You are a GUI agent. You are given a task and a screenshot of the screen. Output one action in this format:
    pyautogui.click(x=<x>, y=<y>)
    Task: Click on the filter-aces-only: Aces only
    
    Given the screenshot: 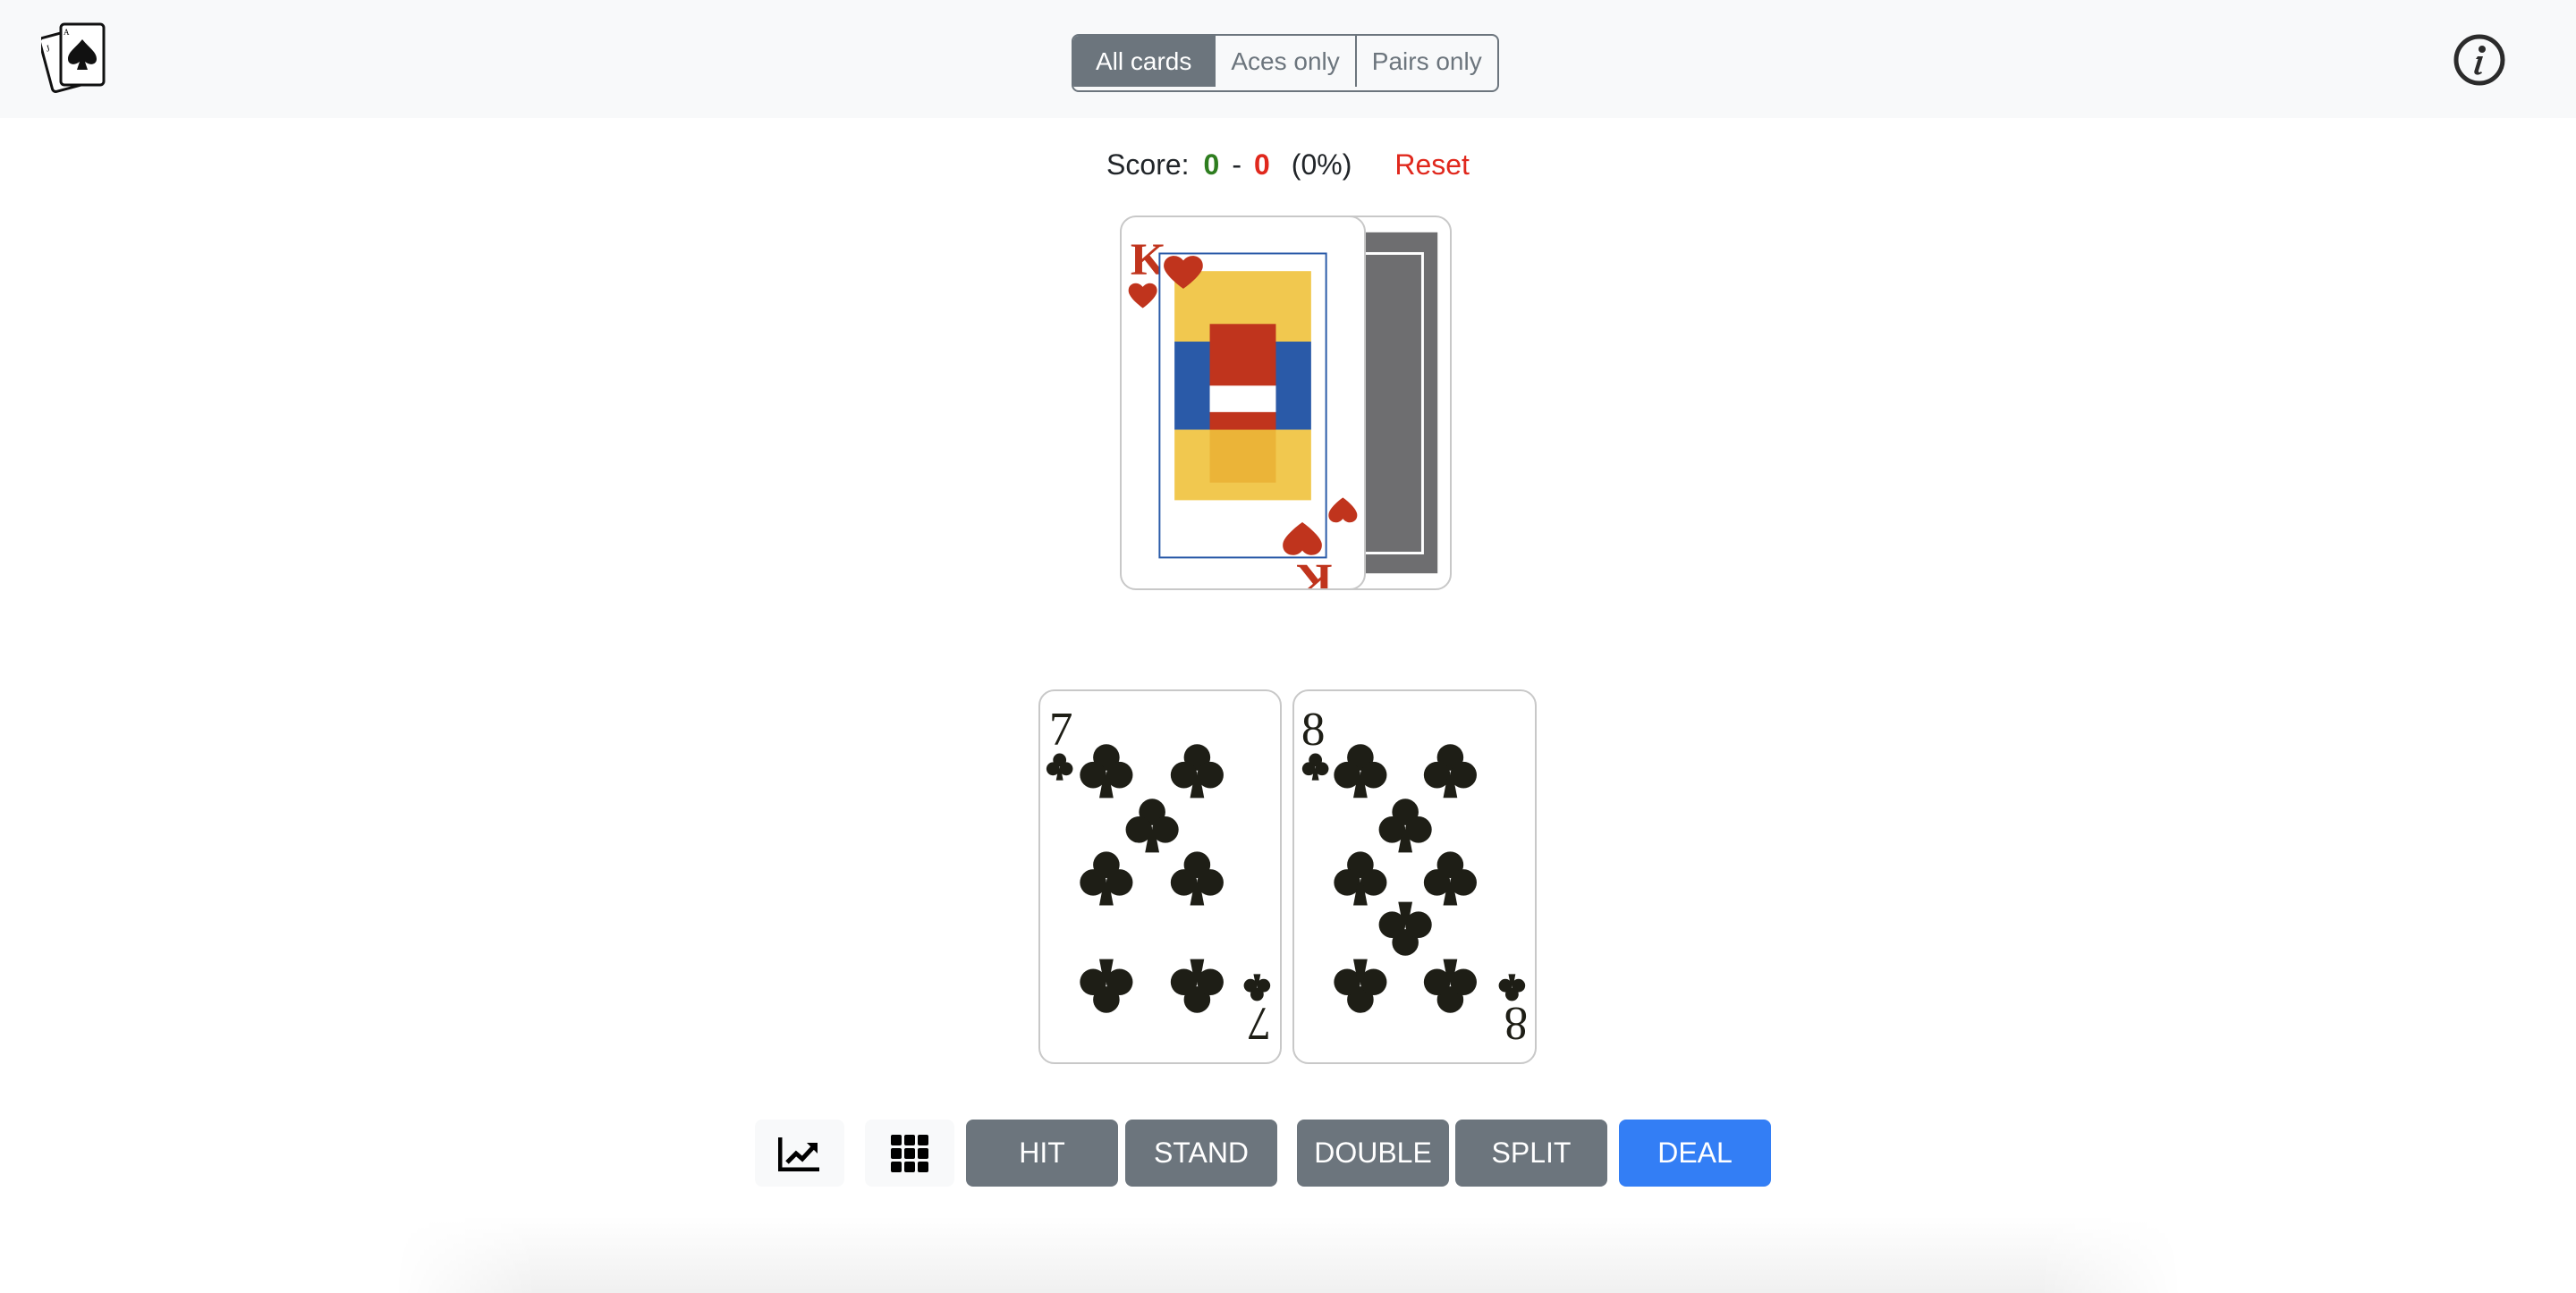 What is the action you would take?
    pyautogui.click(x=1284, y=62)
    